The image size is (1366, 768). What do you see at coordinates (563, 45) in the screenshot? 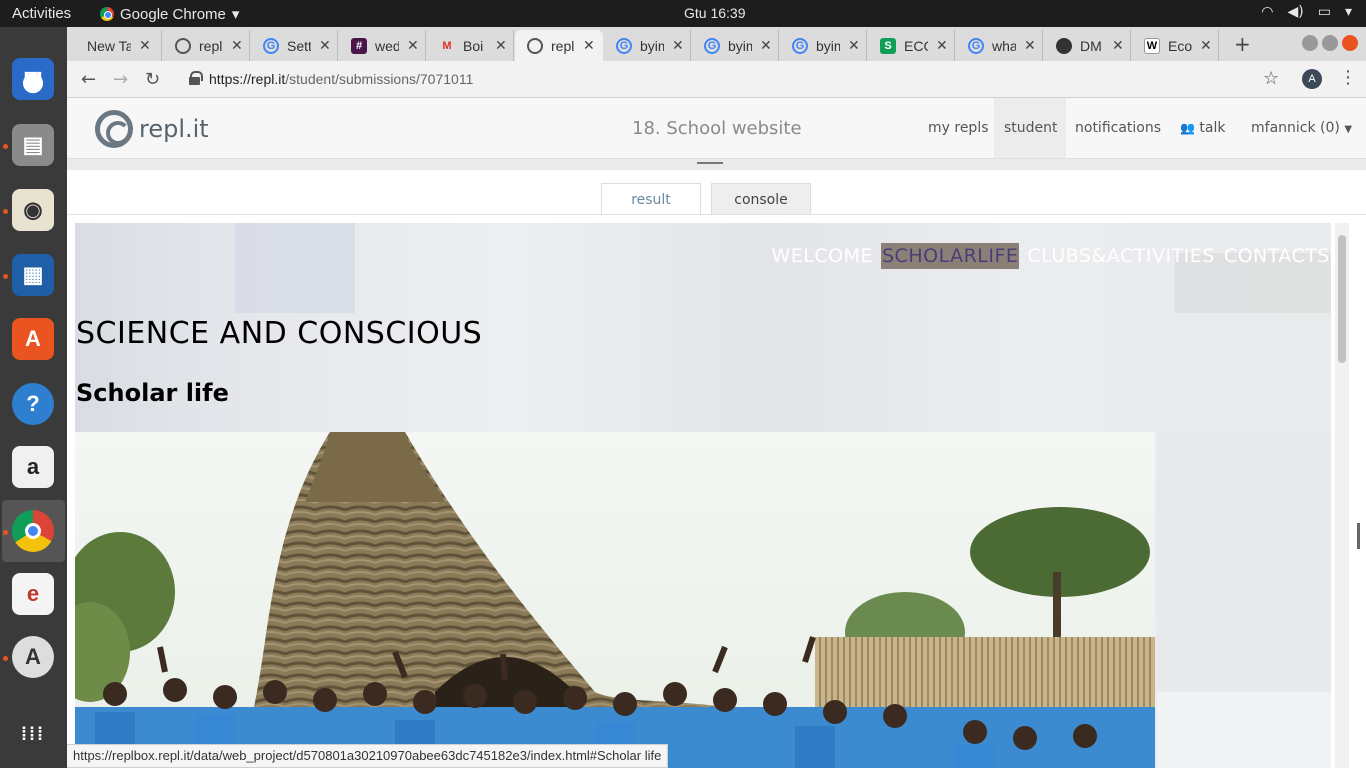
I see `tab-title: repl.it` at bounding box center [563, 45].